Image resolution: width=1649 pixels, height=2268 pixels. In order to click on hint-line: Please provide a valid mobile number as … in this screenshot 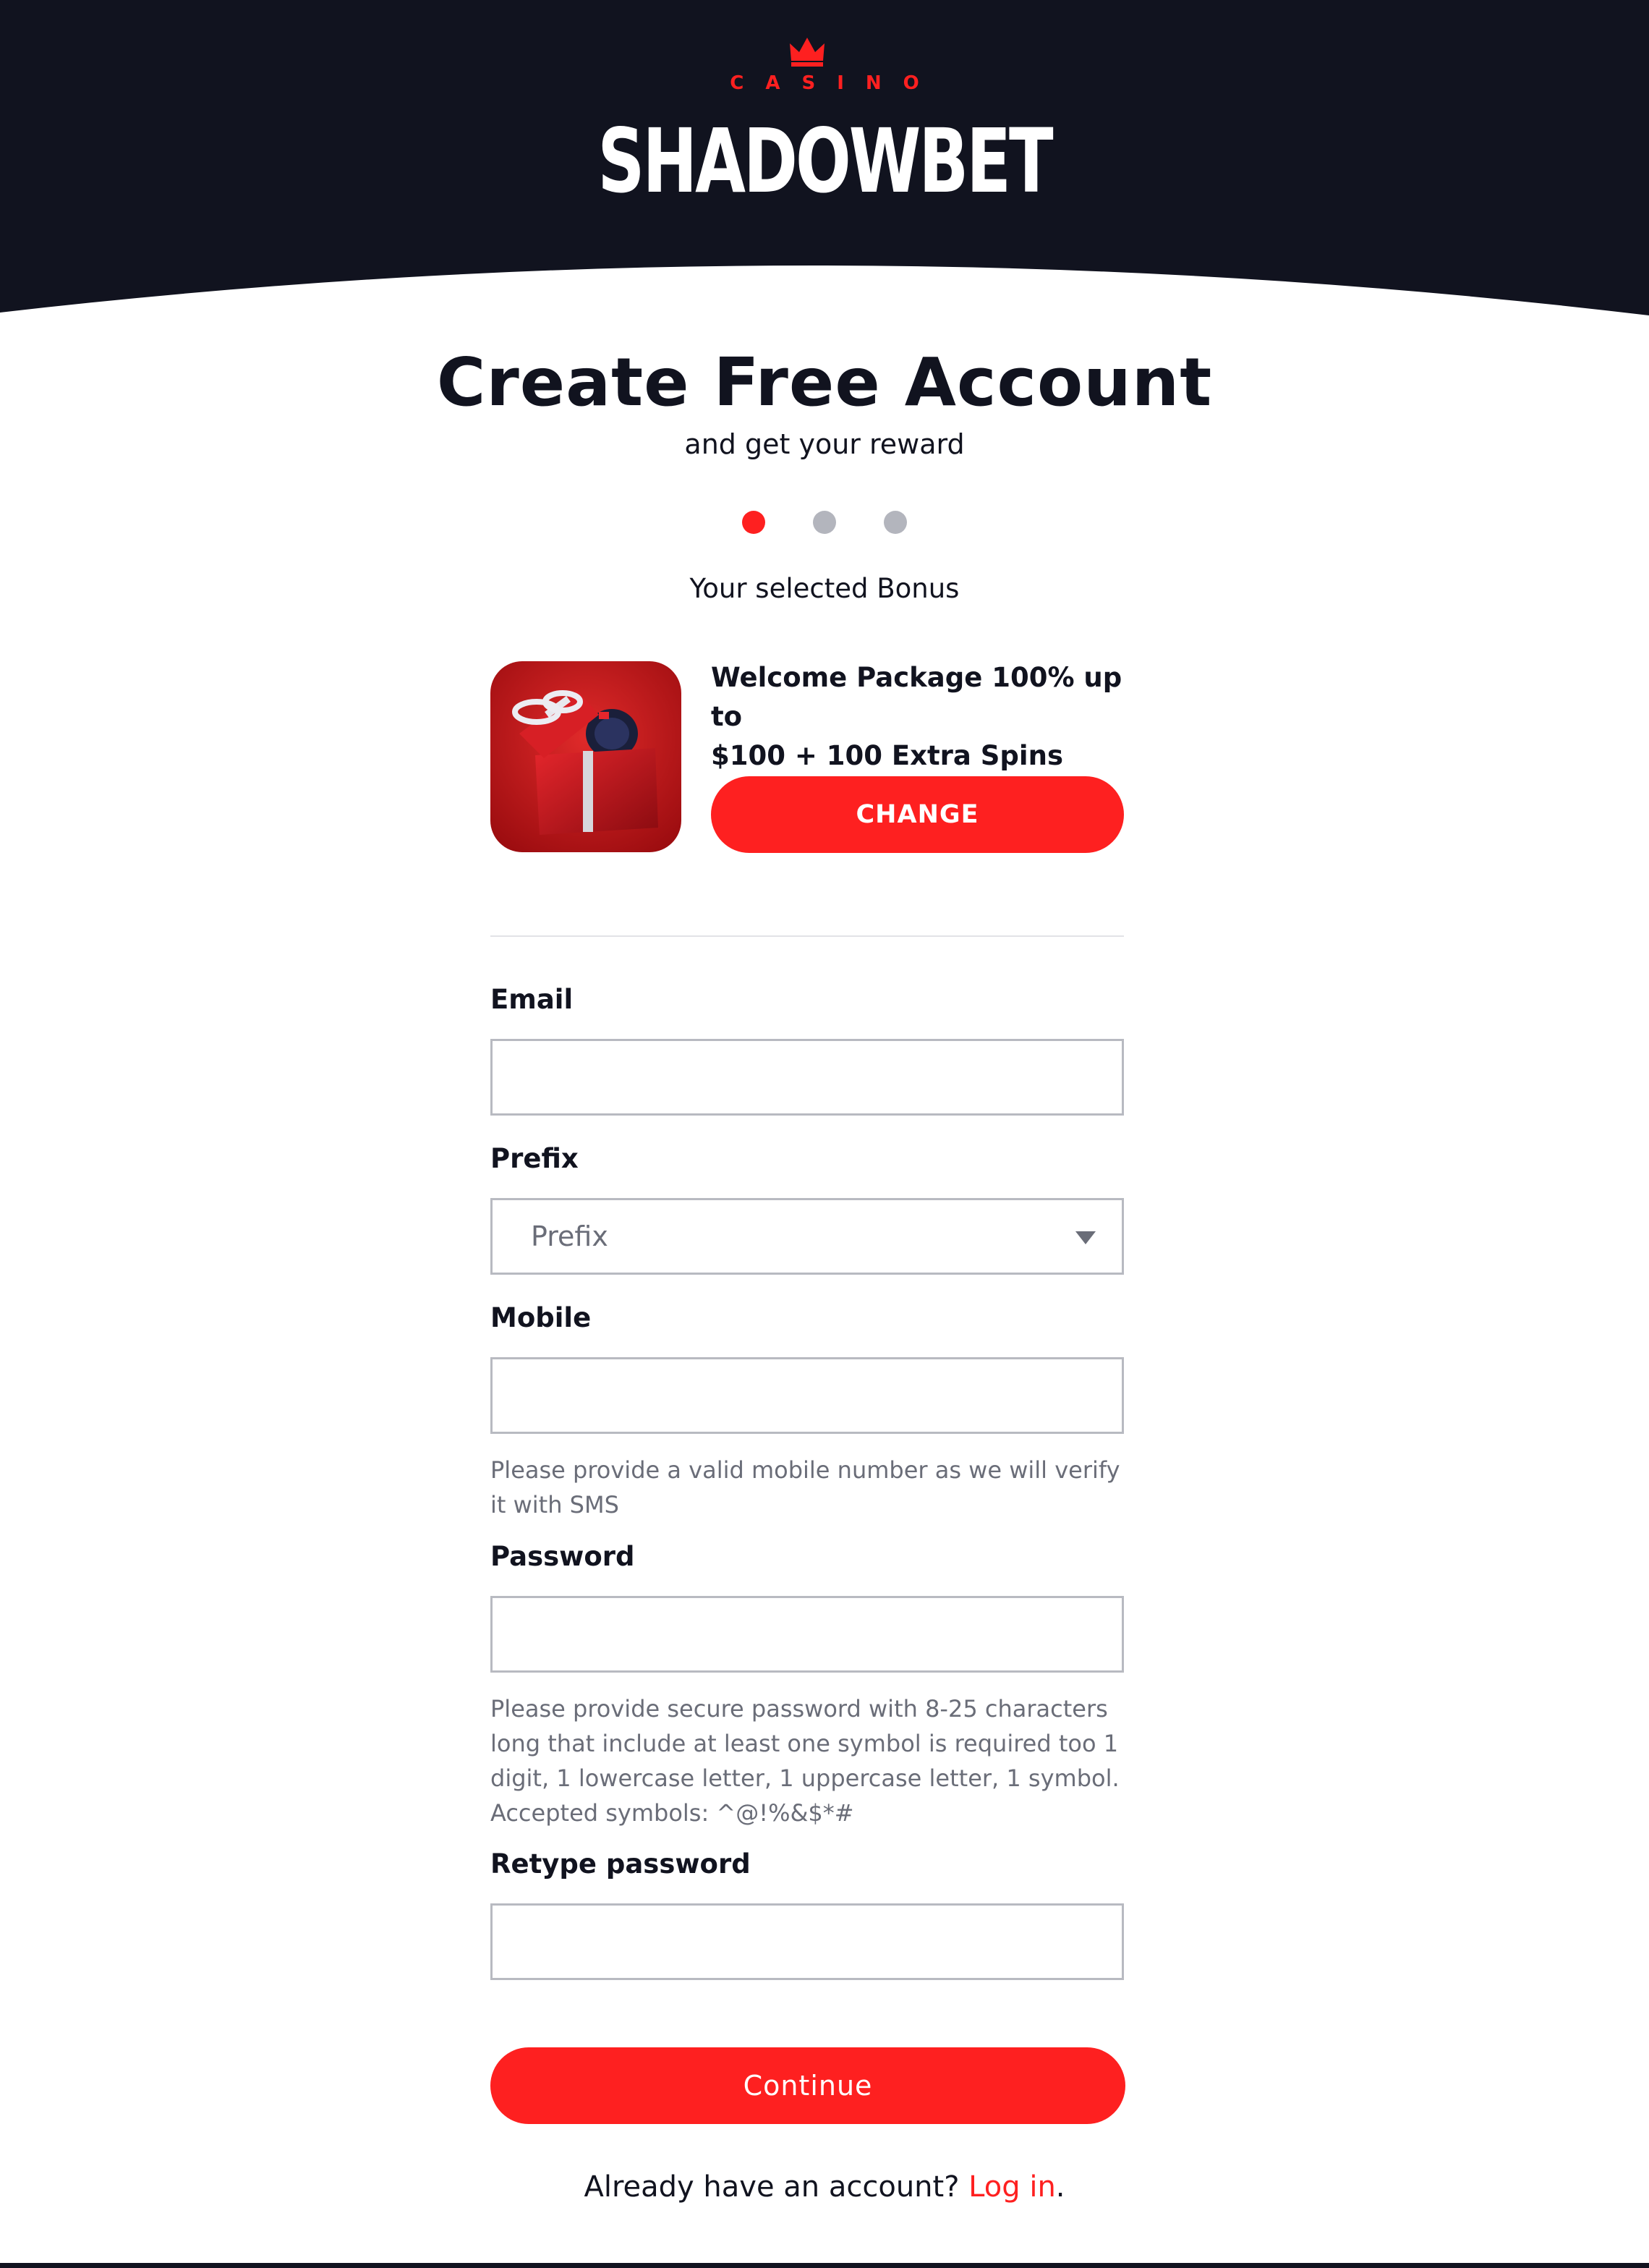, I will do `click(805, 1470)`.